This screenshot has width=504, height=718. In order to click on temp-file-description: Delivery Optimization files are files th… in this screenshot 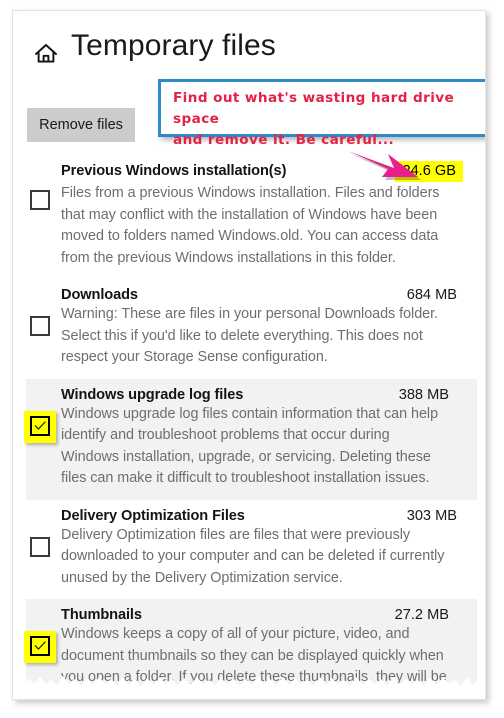, I will do `click(253, 556)`.